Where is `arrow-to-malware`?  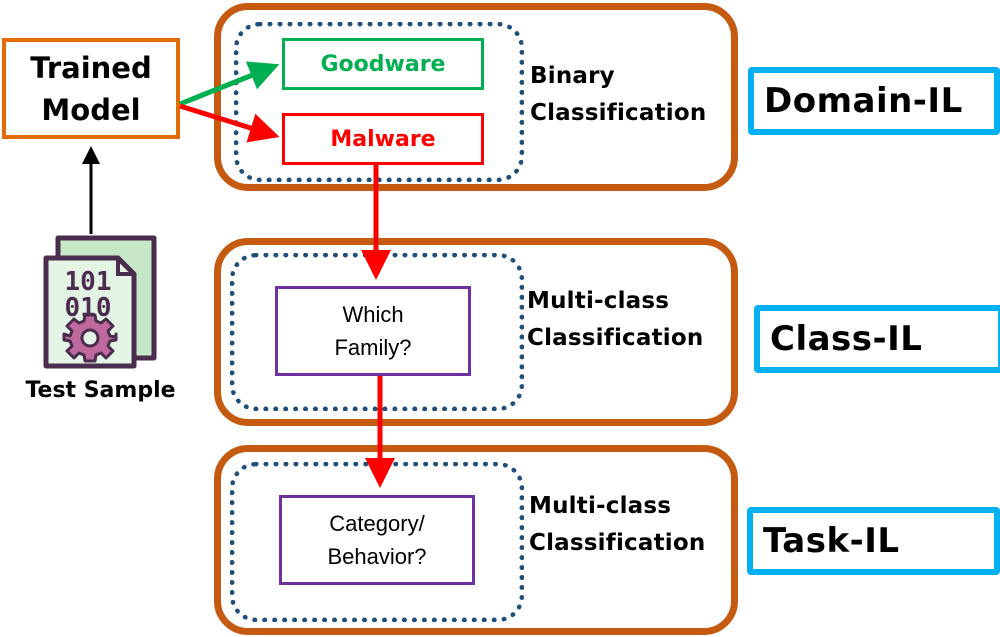
arrow-to-malware is located at coordinates (229, 123).